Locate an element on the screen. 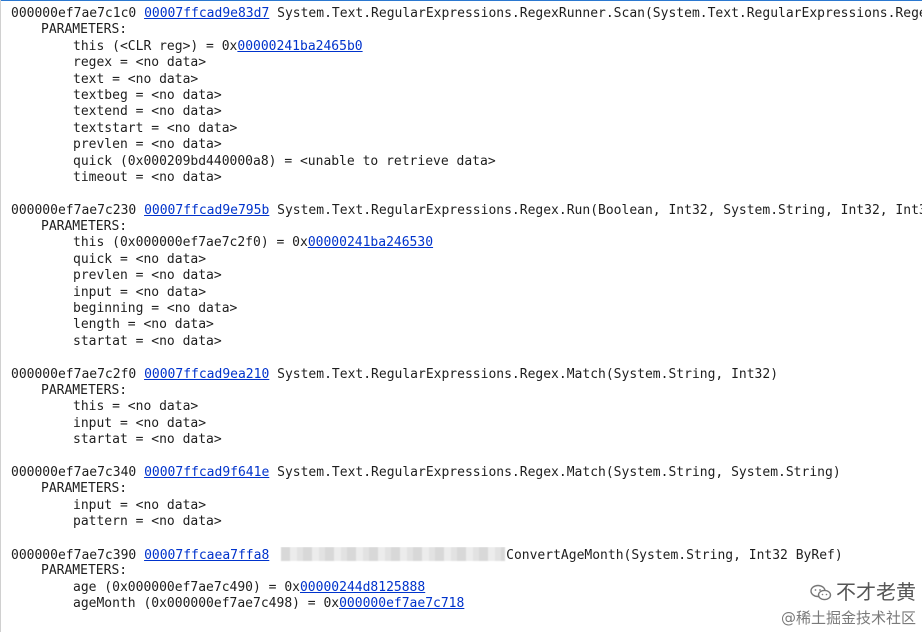  parameter-address-link: 000000ef7ae7c718 is located at coordinates (401, 603).